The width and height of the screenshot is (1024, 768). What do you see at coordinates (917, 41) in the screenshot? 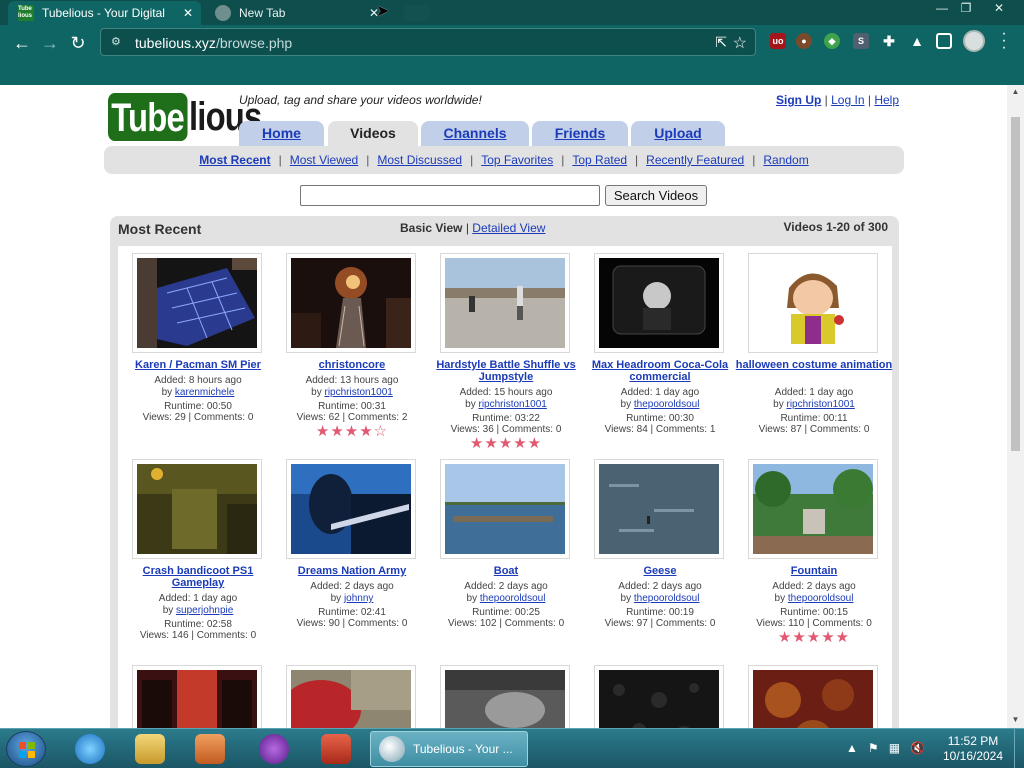
I see `flask-icon: ▲` at bounding box center [917, 41].